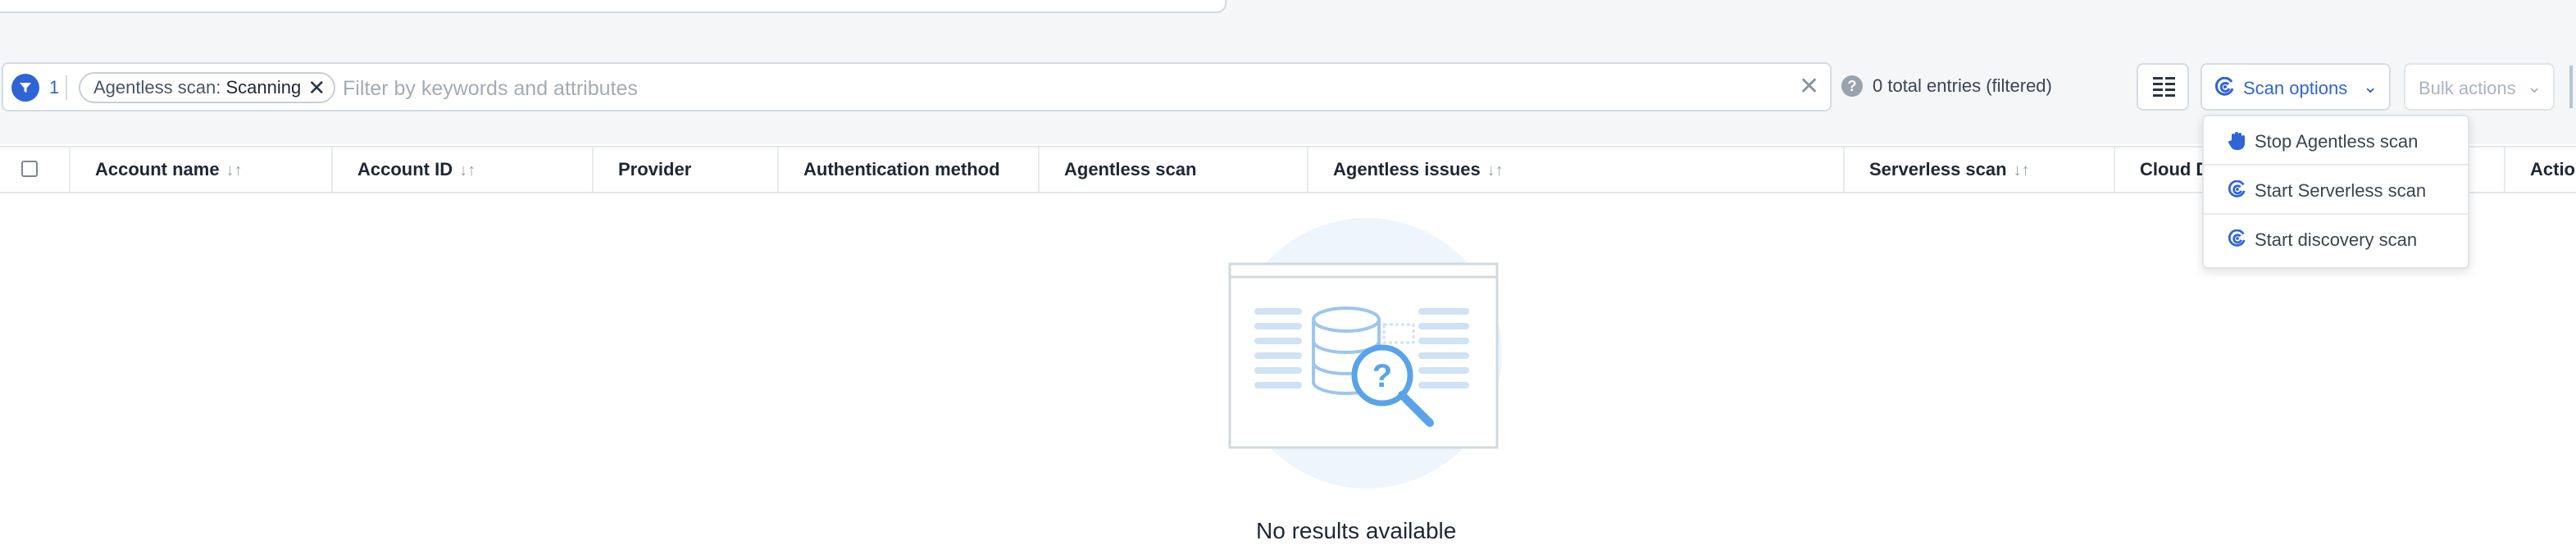 The image size is (2576, 554). I want to click on column-header-agentless-scan: Agentless scan, so click(1174, 170).